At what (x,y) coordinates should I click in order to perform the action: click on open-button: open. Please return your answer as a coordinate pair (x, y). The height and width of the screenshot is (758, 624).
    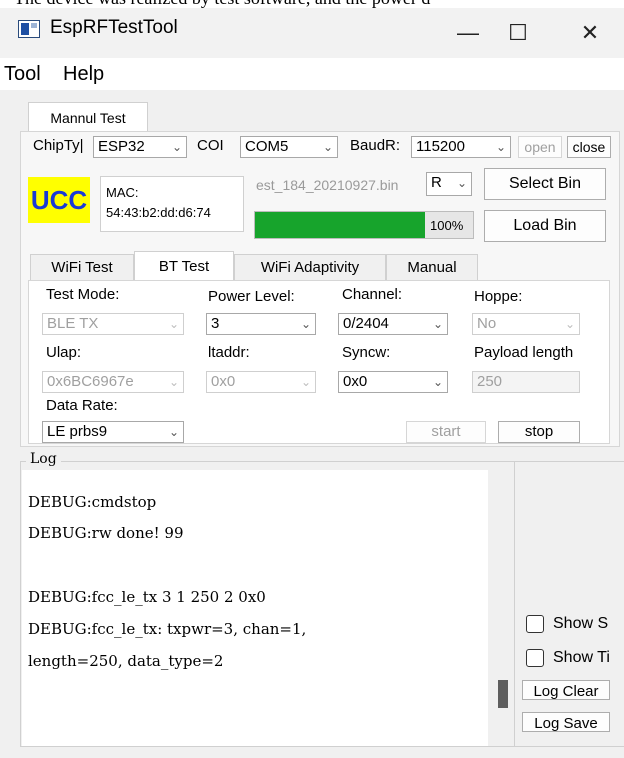
    Looking at the image, I should click on (540, 147).